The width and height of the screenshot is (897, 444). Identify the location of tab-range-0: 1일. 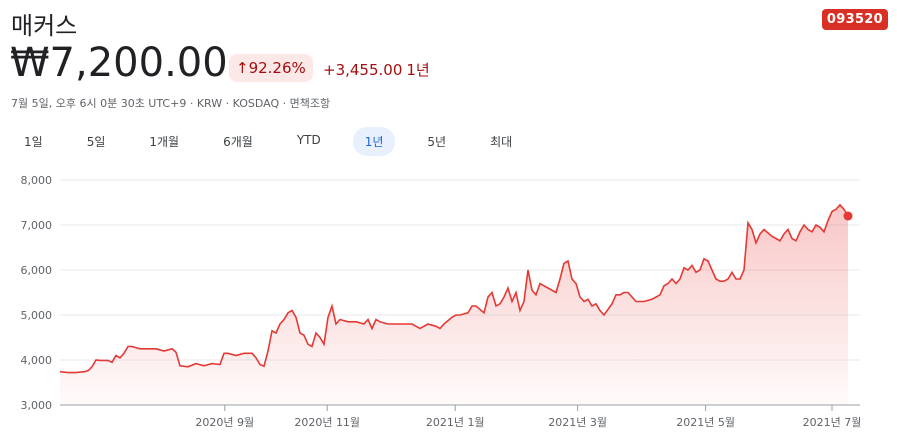
(33, 141).